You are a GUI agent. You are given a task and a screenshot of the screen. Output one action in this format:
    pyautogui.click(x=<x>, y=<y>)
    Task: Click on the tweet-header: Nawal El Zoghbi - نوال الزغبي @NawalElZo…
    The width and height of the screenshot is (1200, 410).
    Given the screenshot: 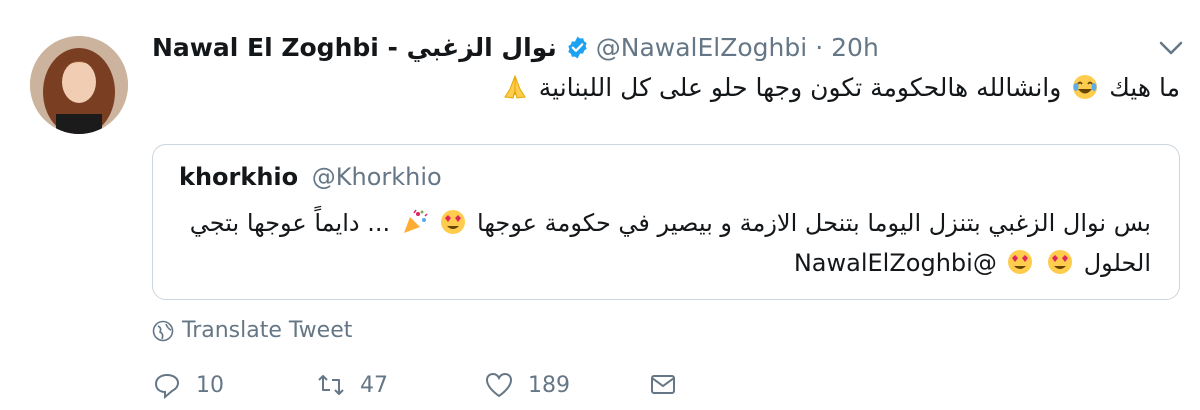 What is the action you would take?
    pyautogui.click(x=515, y=47)
    